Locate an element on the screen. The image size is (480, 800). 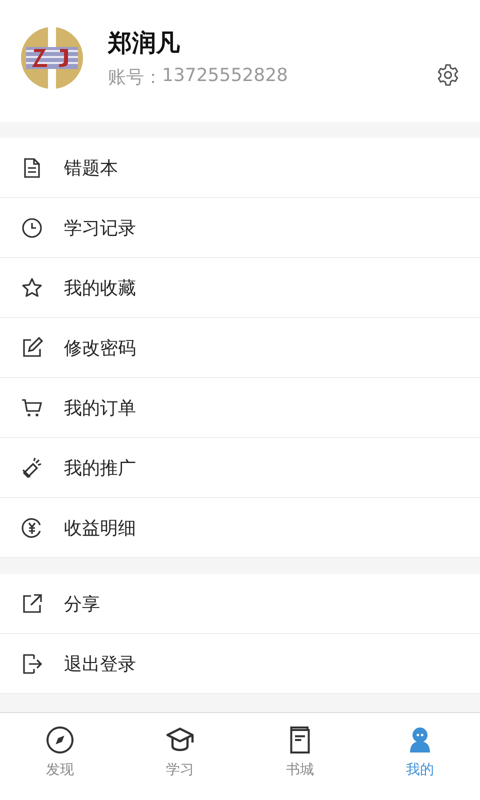
megaphone-icon is located at coordinates (32, 468).